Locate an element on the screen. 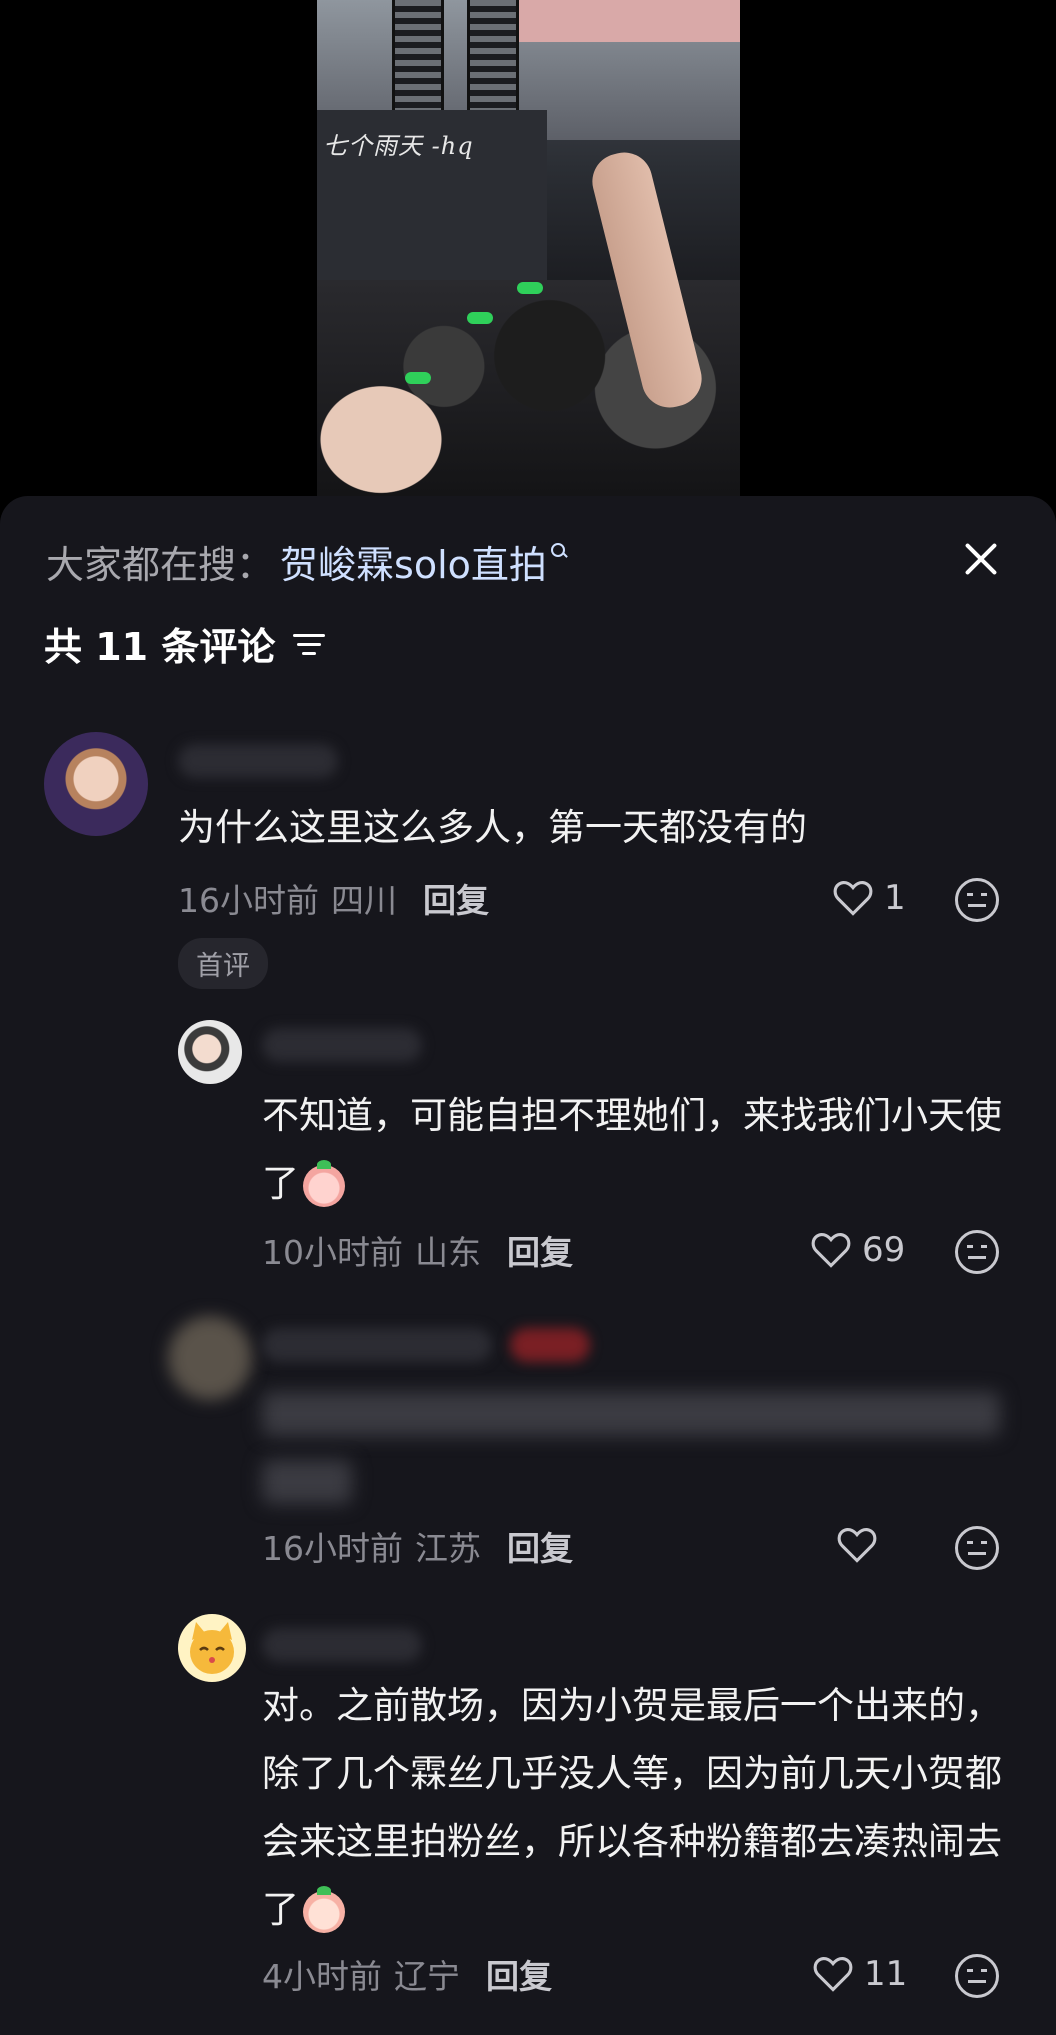  comment-meta: 10小时前 山东 回复 is located at coordinates (417, 1250).